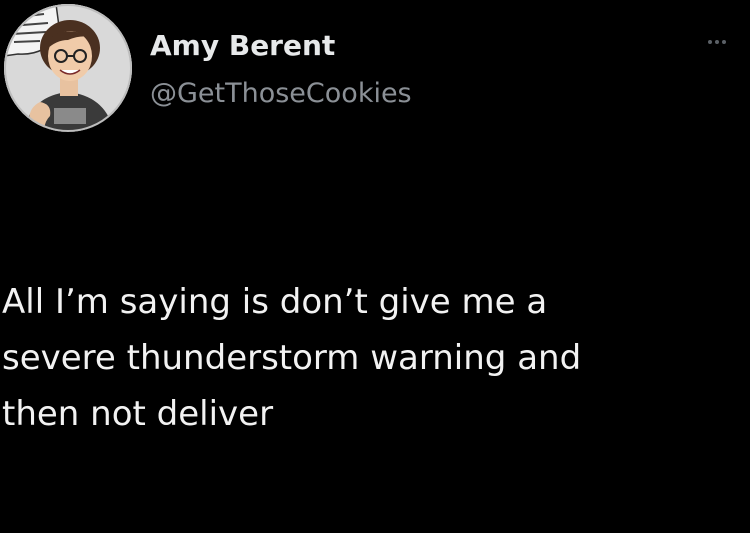 Image resolution: width=750 pixels, height=533 pixels. What do you see at coordinates (281, 94) in the screenshot?
I see `user-handle: @GetThoseCookies` at bounding box center [281, 94].